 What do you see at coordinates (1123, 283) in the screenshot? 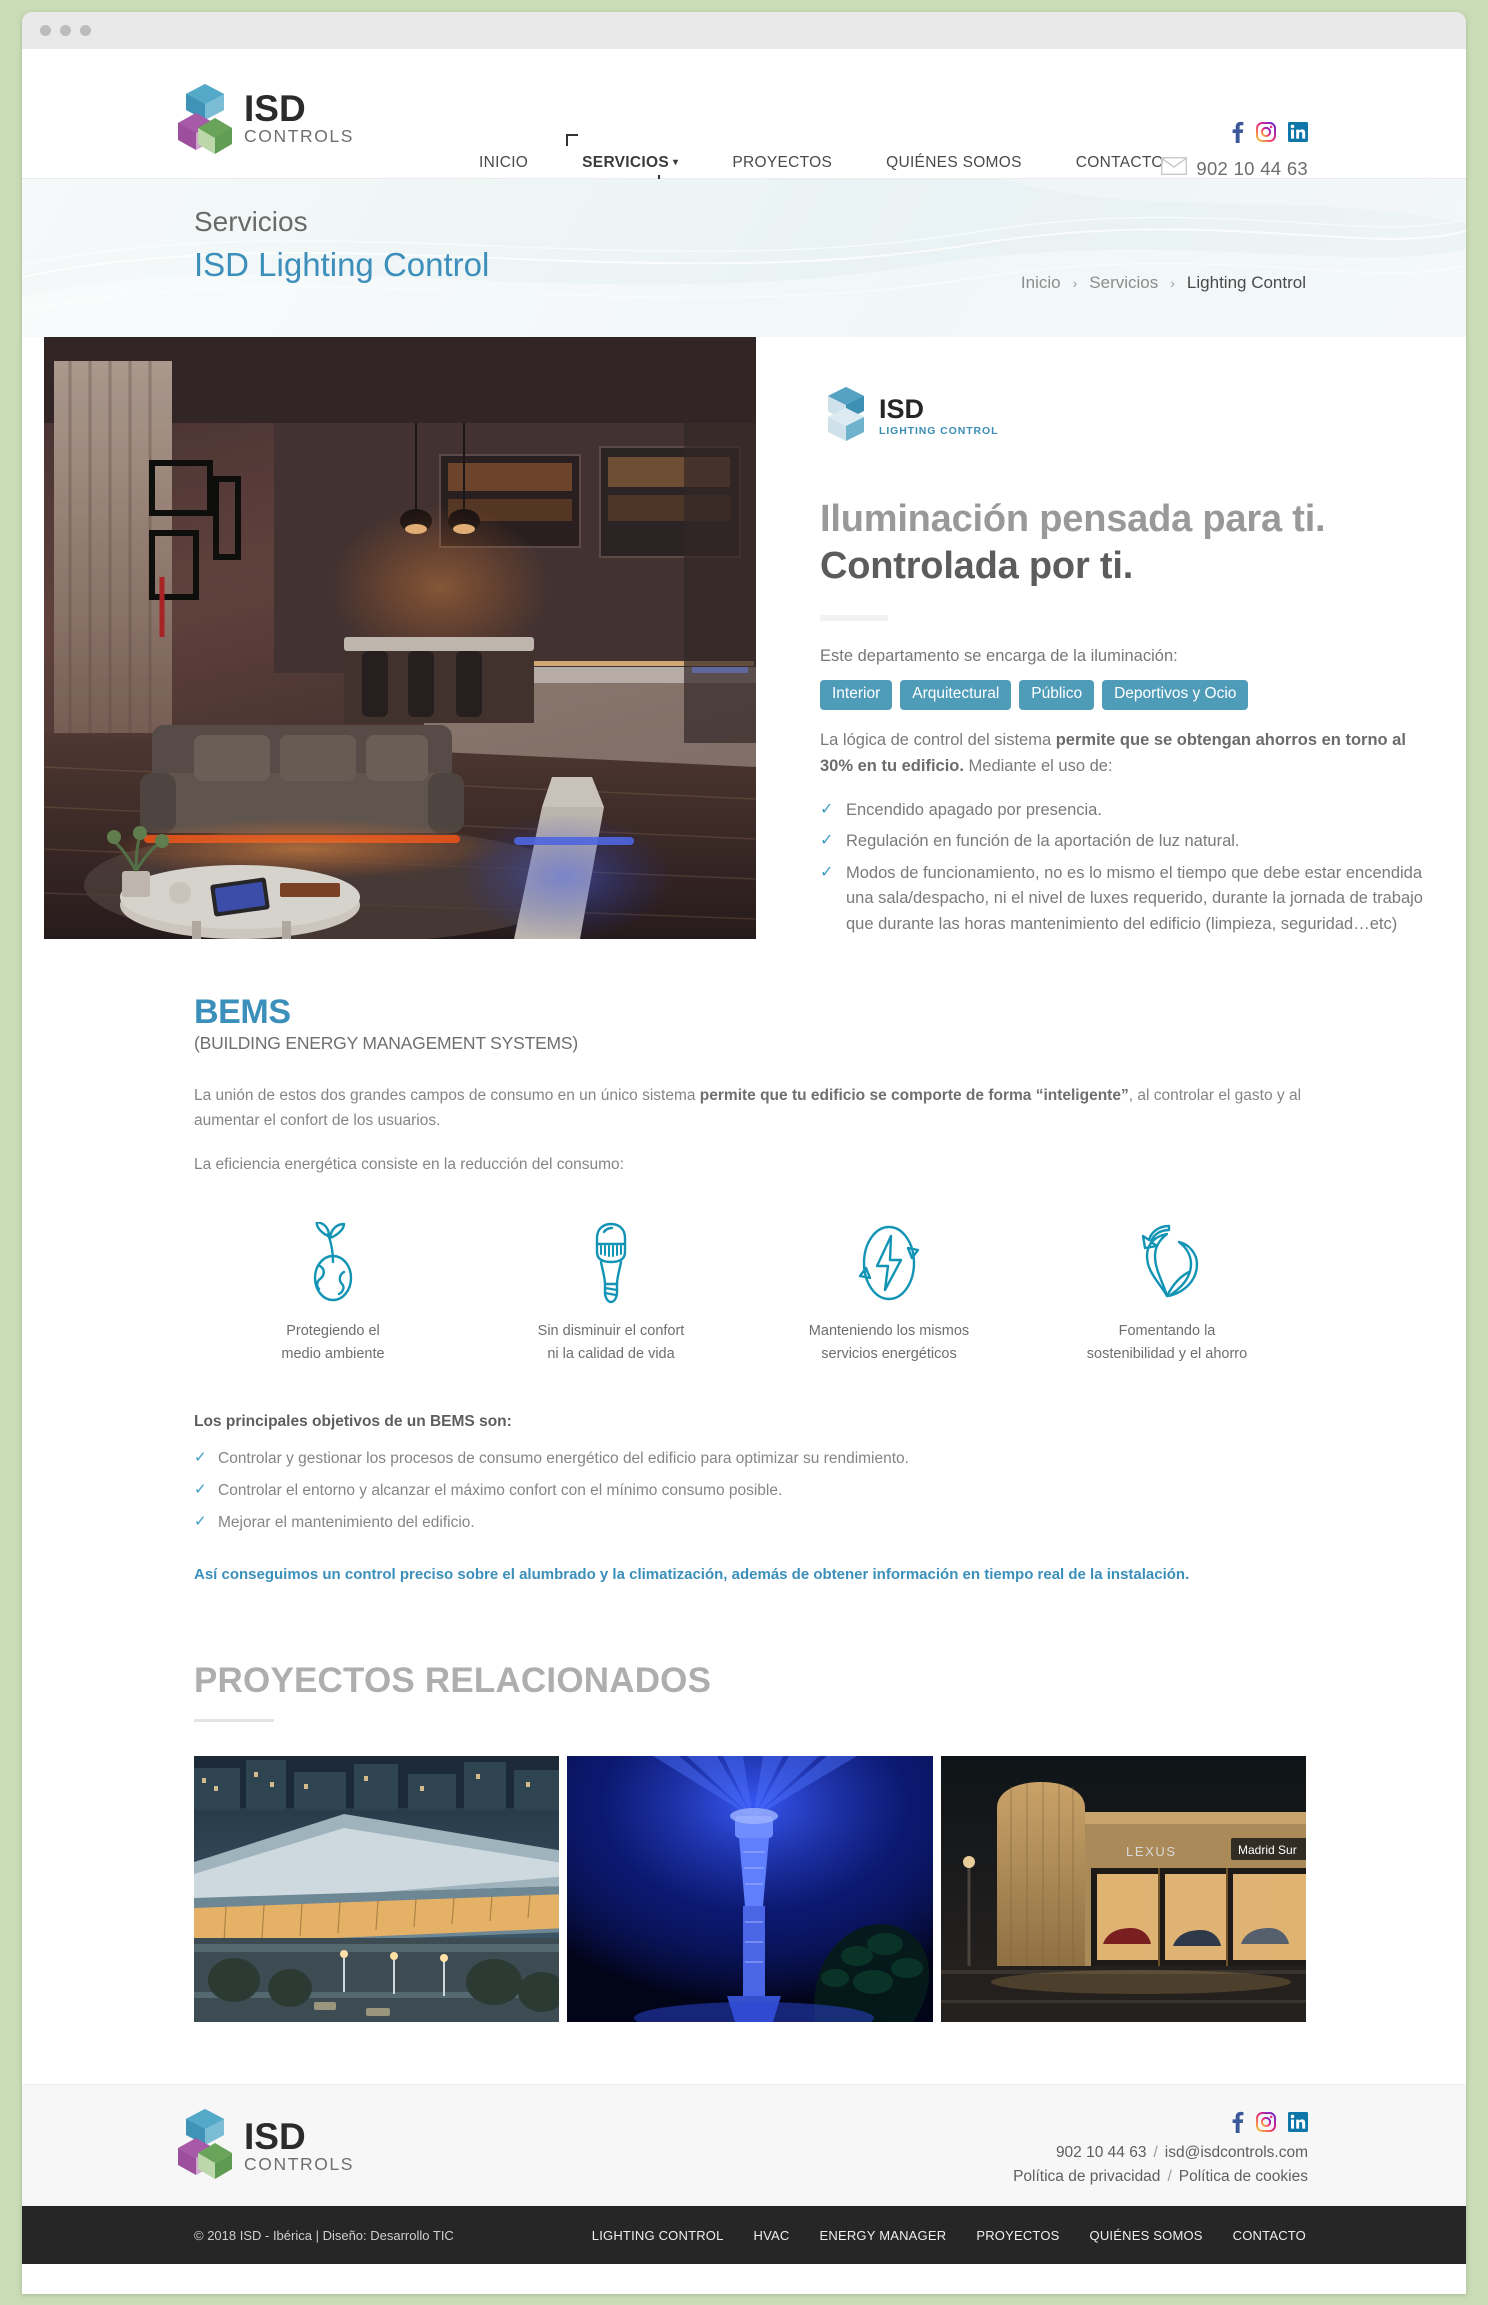
I see `breadcrumb-item-servicios: Servicios` at bounding box center [1123, 283].